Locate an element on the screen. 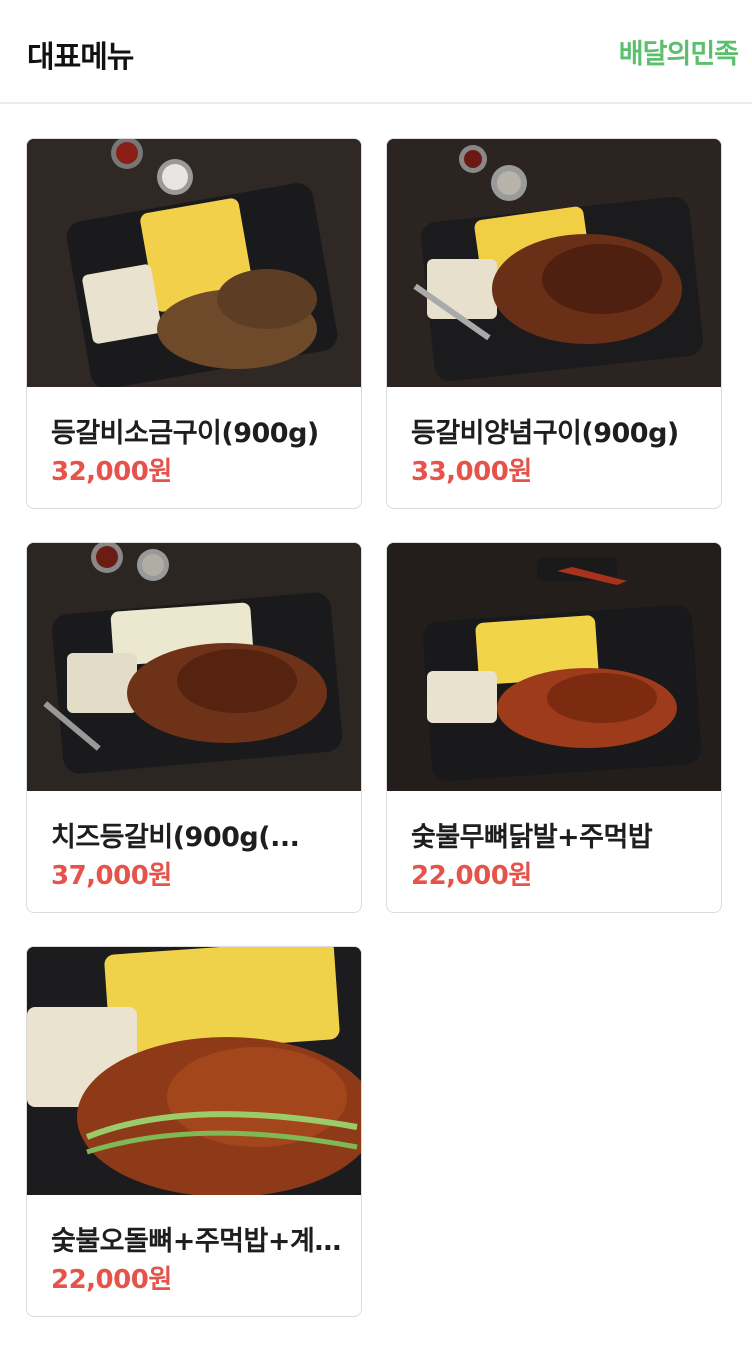  menu-card: 숯불무뼈닭발+주먹밥 22,000원 is located at coordinates (554, 727).